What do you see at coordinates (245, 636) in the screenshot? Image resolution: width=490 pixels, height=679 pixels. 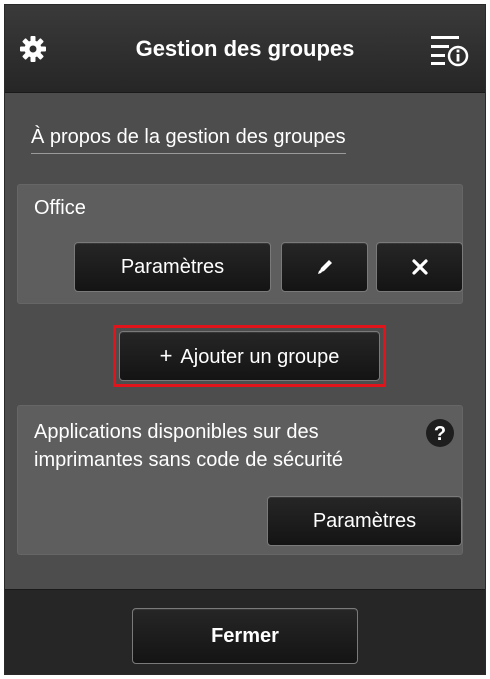 I see `close-button: Fermer` at bounding box center [245, 636].